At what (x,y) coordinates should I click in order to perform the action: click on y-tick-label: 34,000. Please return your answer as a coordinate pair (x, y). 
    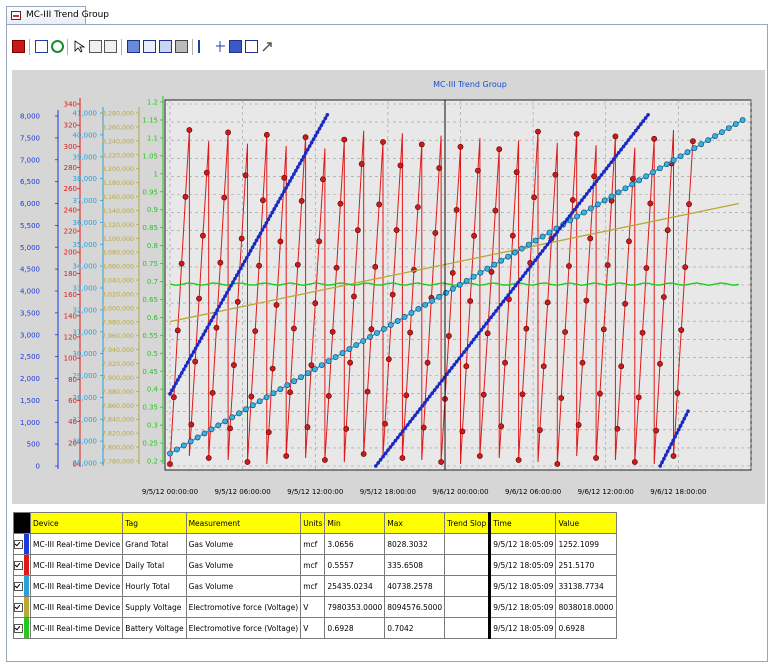
    Looking at the image, I should click on (85, 267).